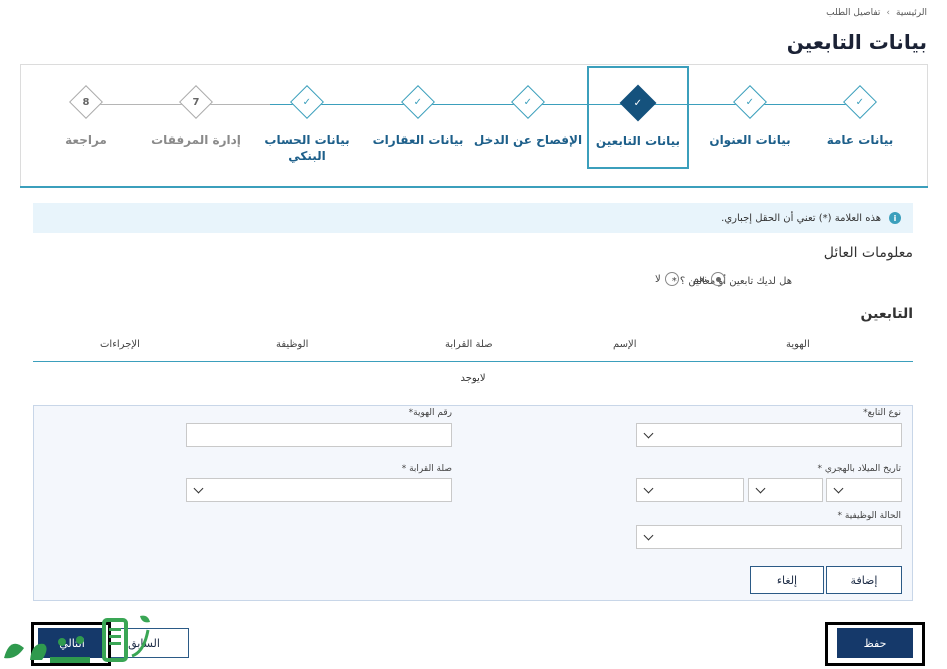 This screenshot has width=947, height=669. I want to click on step-label: إدارة المرفقات, so click(196, 140).